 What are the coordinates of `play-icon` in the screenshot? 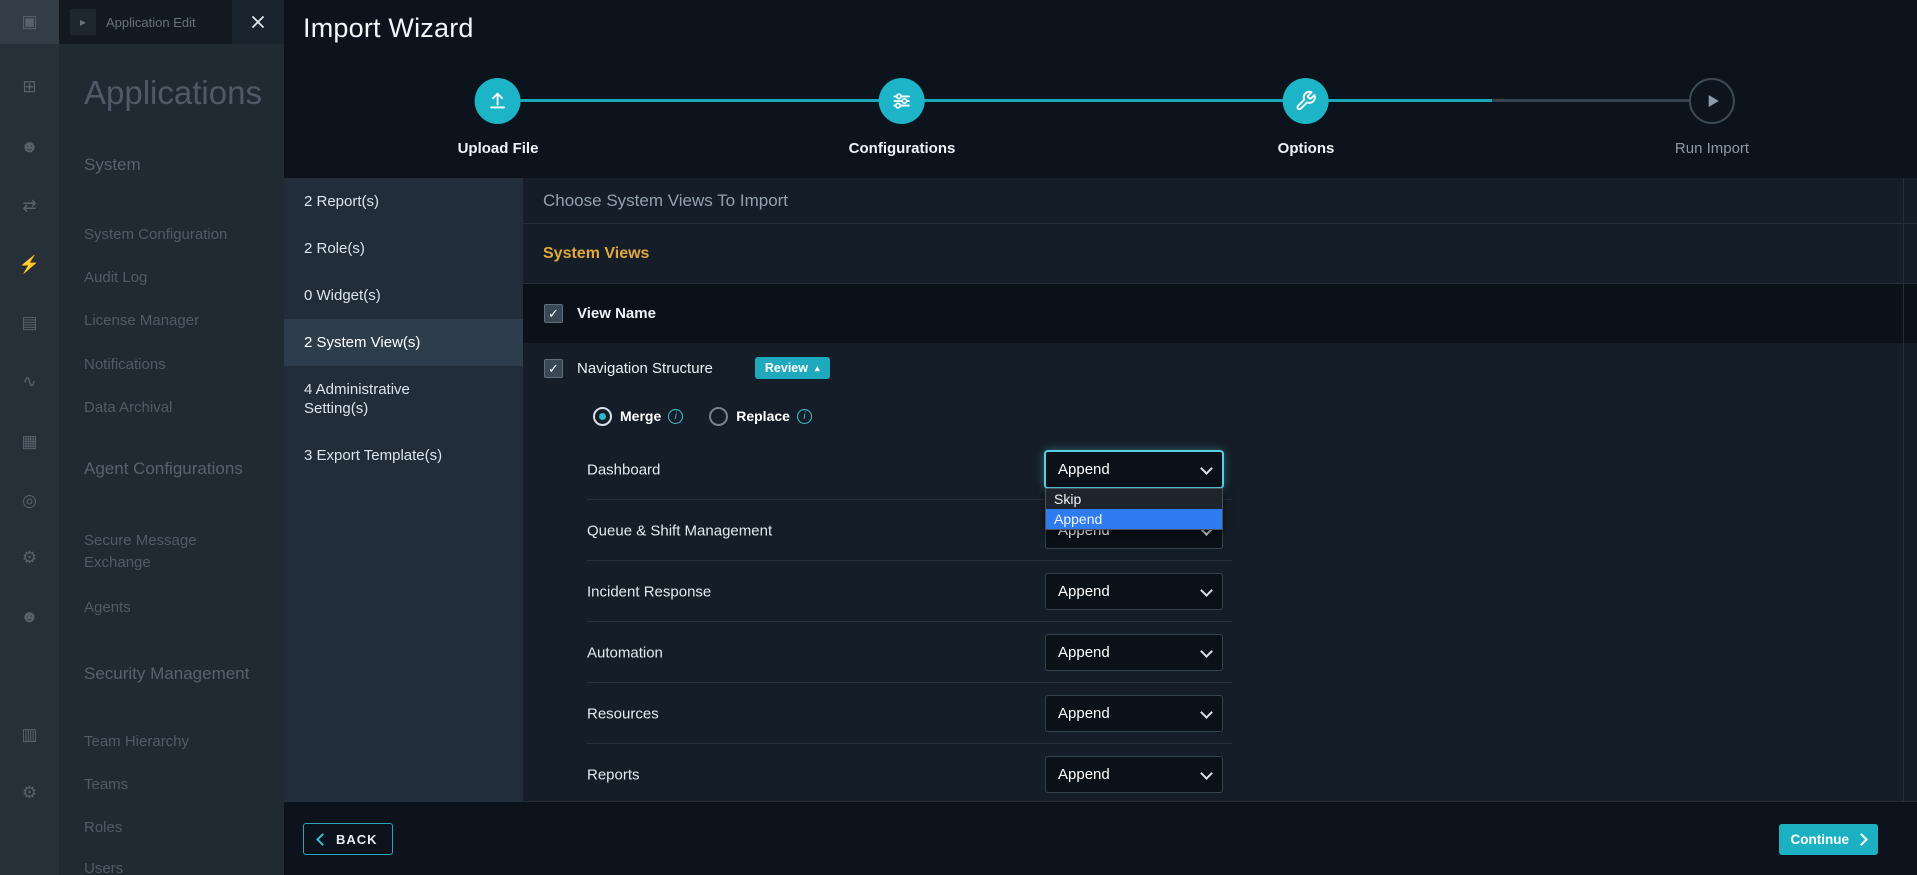 It's located at (1713, 101).